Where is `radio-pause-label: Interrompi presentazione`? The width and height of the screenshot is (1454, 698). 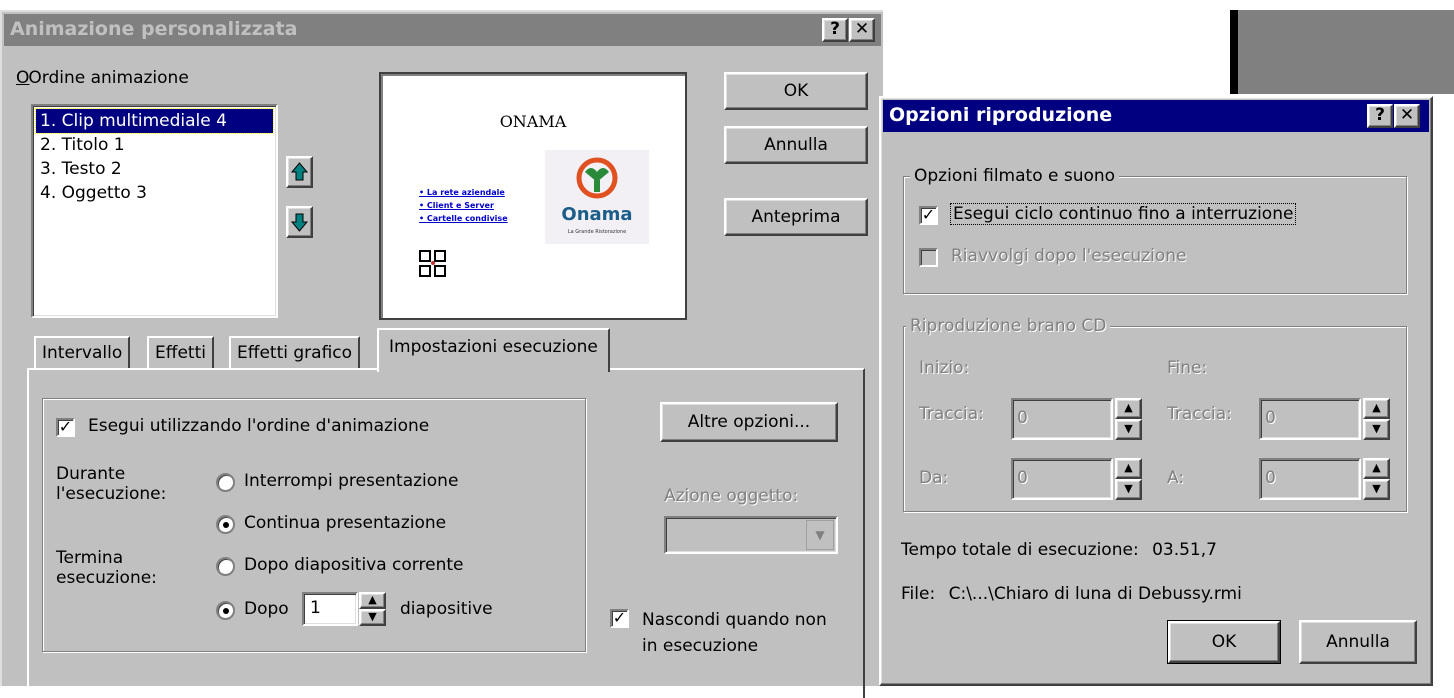
radio-pause-label: Interrompi presentazione is located at coordinates (351, 481).